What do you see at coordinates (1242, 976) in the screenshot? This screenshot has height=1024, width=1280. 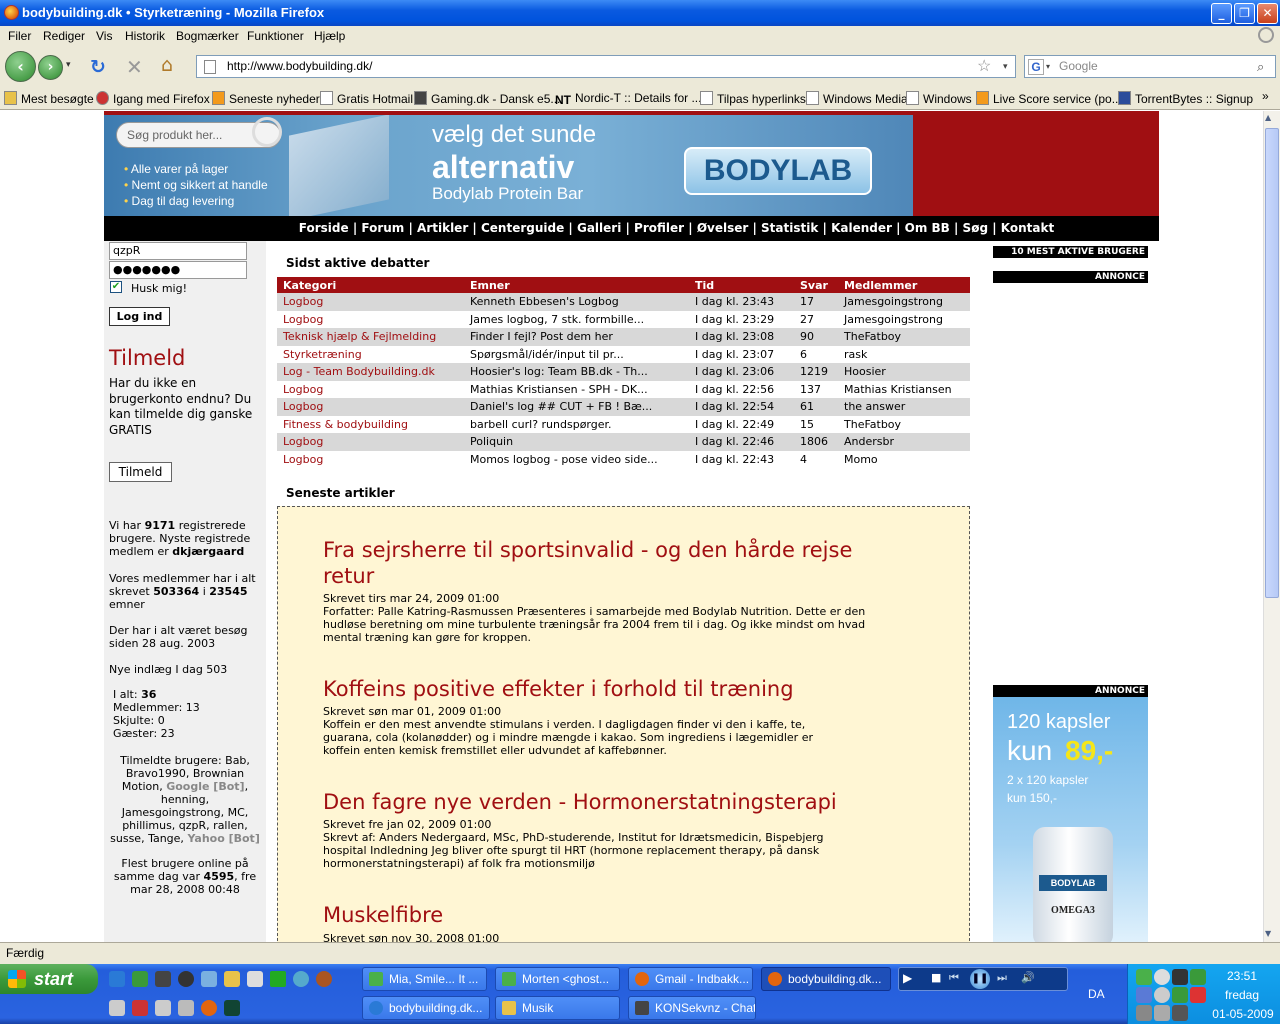 I see `clock-time: 23:51` at bounding box center [1242, 976].